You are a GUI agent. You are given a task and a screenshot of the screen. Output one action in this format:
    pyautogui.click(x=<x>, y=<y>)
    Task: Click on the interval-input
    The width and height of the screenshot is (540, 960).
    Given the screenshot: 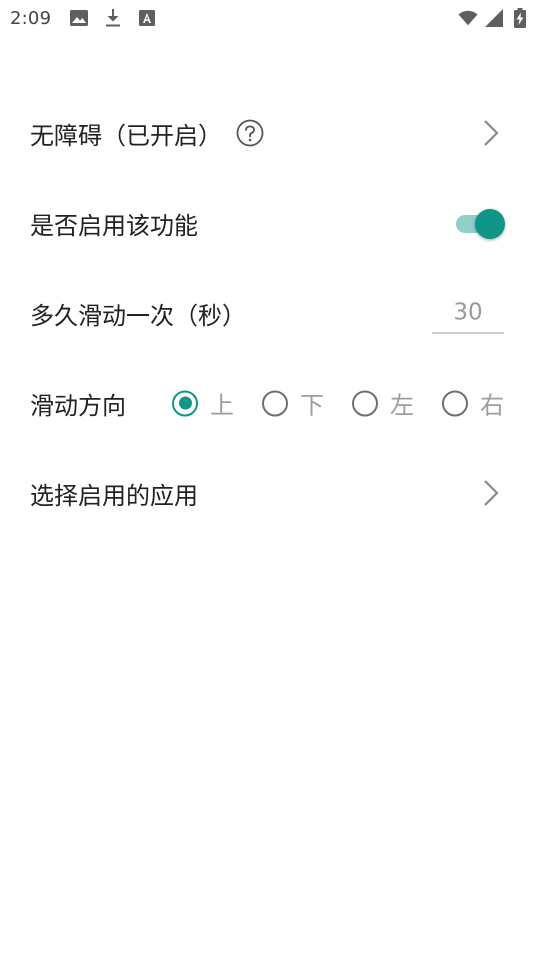 What is the action you would take?
    pyautogui.click(x=468, y=313)
    